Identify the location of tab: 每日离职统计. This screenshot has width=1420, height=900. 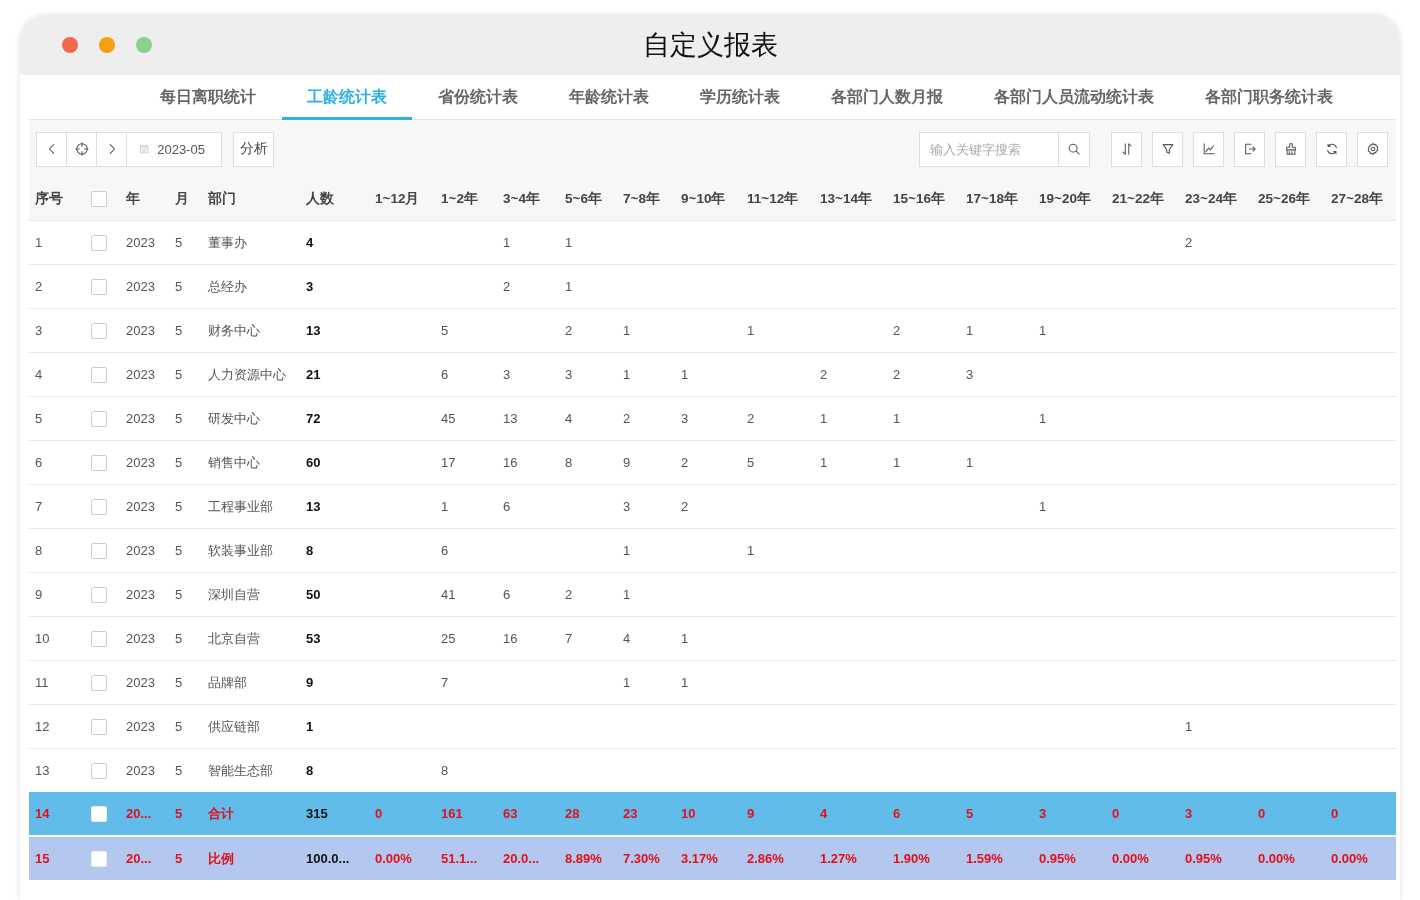
(208, 97).